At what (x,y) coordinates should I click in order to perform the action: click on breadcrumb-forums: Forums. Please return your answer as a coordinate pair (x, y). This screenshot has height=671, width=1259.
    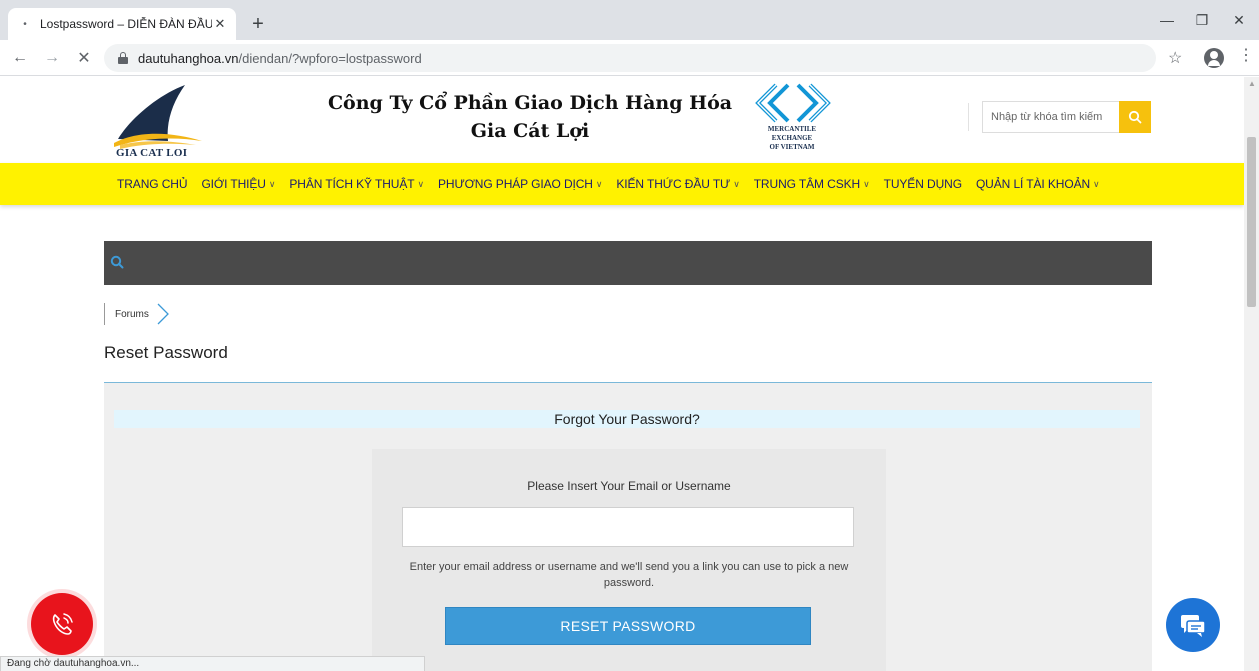
    Looking at the image, I should click on (130, 314).